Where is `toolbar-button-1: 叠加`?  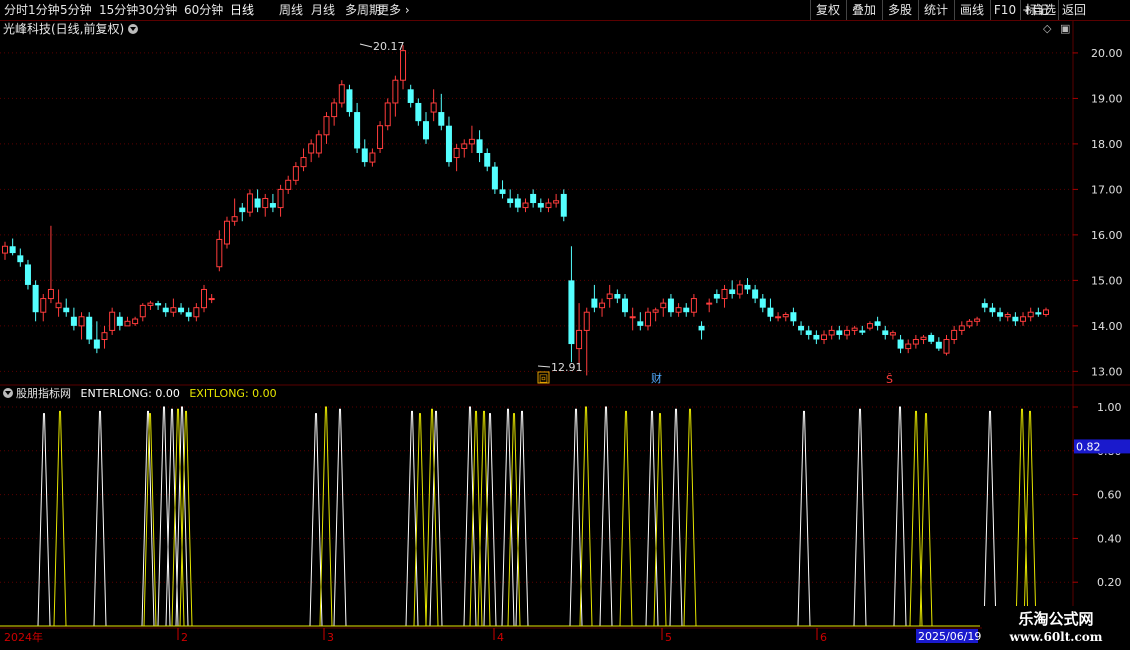
toolbar-button-1: 叠加 is located at coordinates (863, 10).